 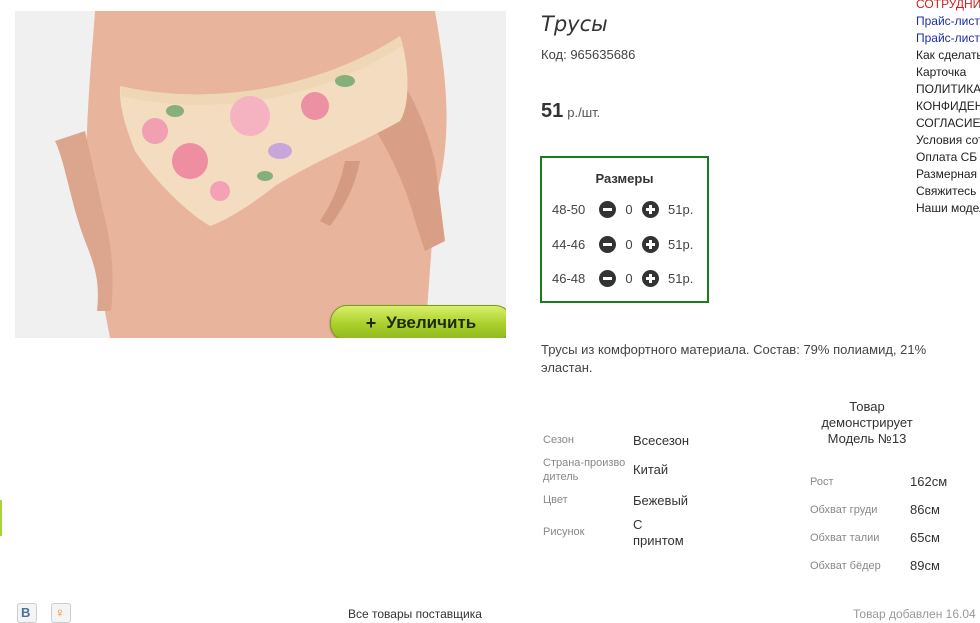 I want to click on attribute-key: Страна-производитель, so click(x=584, y=470).